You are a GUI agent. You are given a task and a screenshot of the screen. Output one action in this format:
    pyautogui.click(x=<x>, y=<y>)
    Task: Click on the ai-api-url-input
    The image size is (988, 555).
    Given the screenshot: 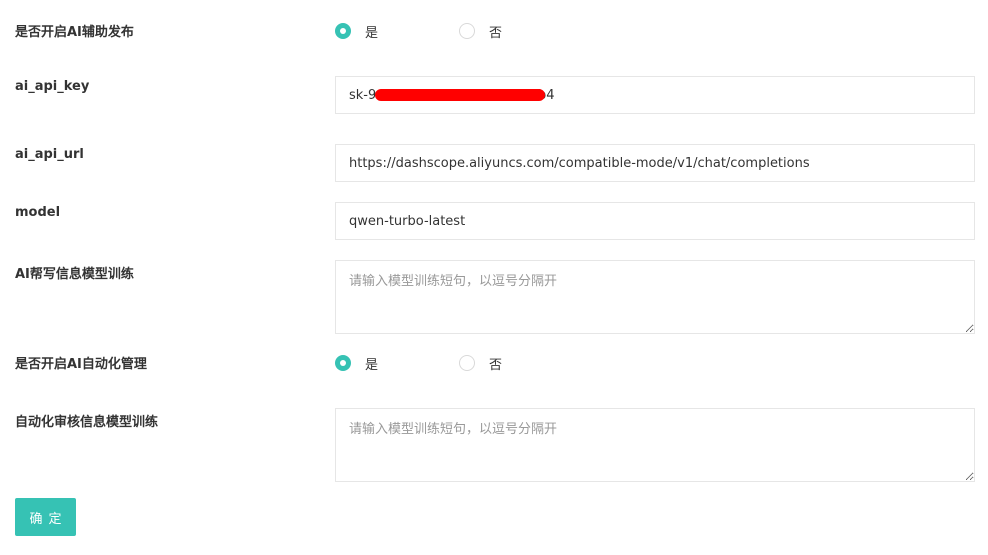 What is the action you would take?
    pyautogui.click(x=655, y=163)
    